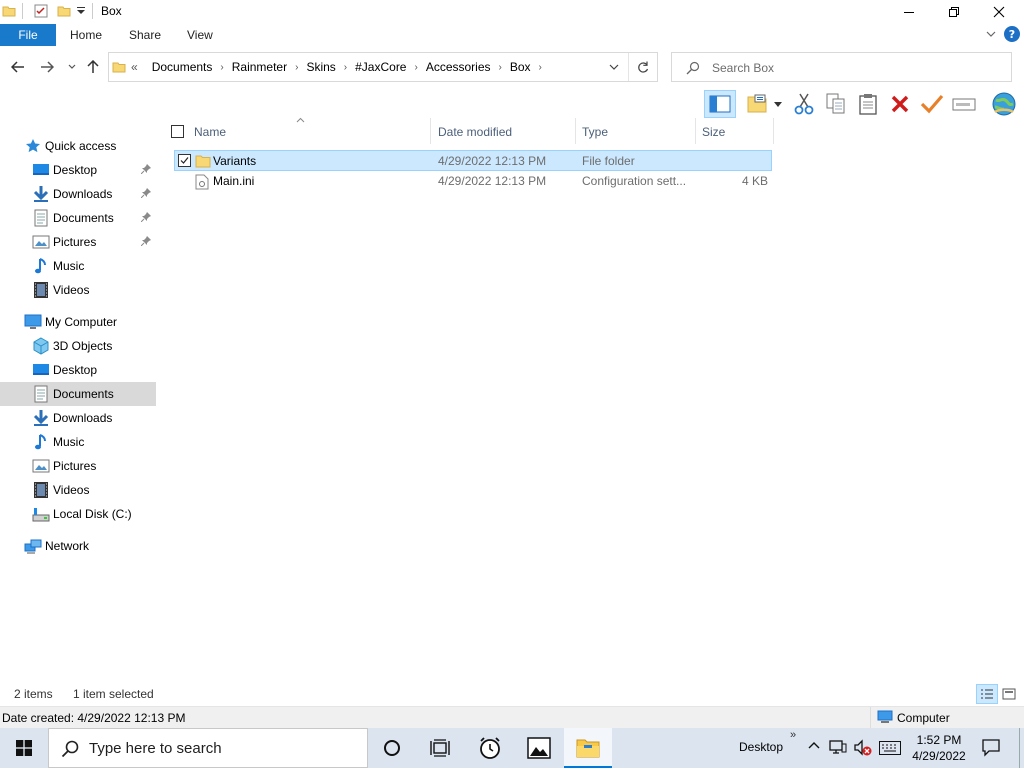 Image resolution: width=1024 pixels, height=768 pixels. Describe the element at coordinates (754, 181) in the screenshot. I see `file-size: 4 KB` at that location.